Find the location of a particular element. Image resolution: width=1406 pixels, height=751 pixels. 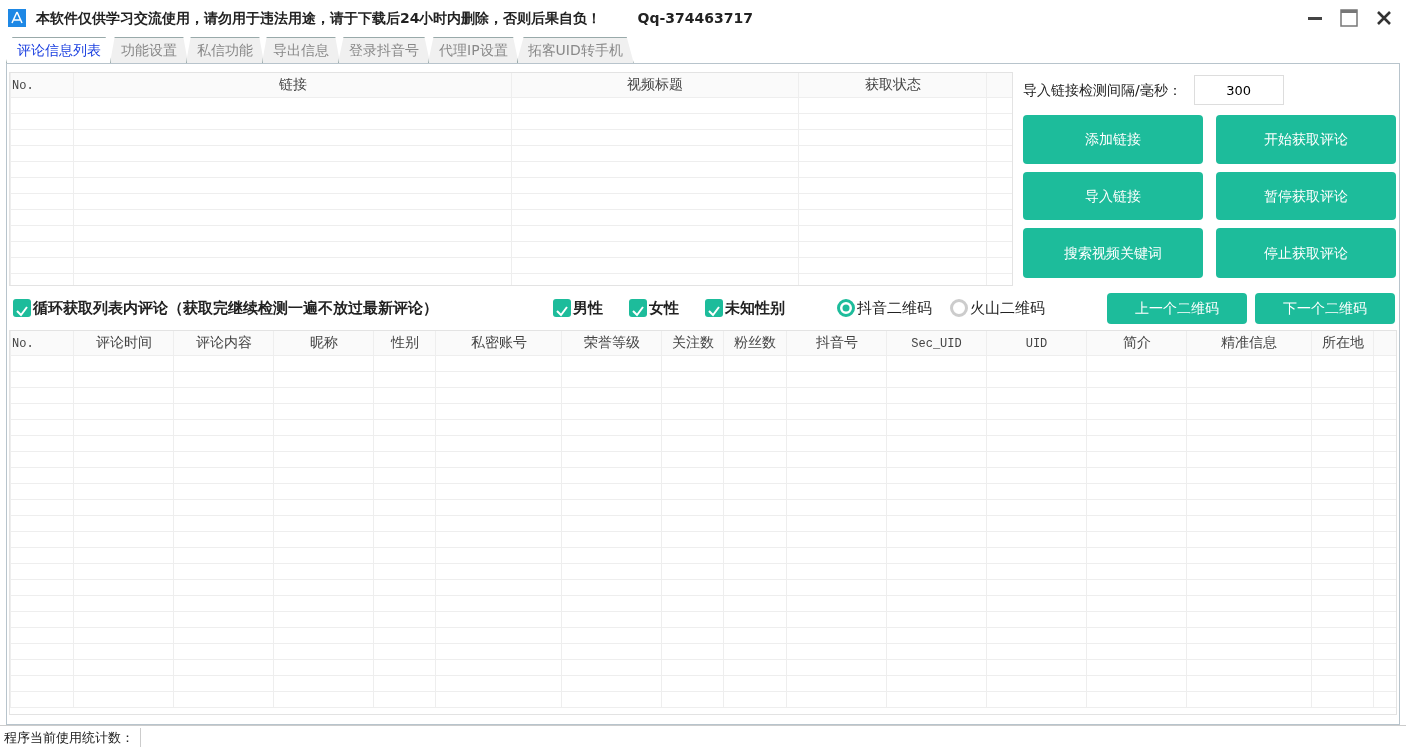

radio-label: 抖音二维码 is located at coordinates (894, 308).